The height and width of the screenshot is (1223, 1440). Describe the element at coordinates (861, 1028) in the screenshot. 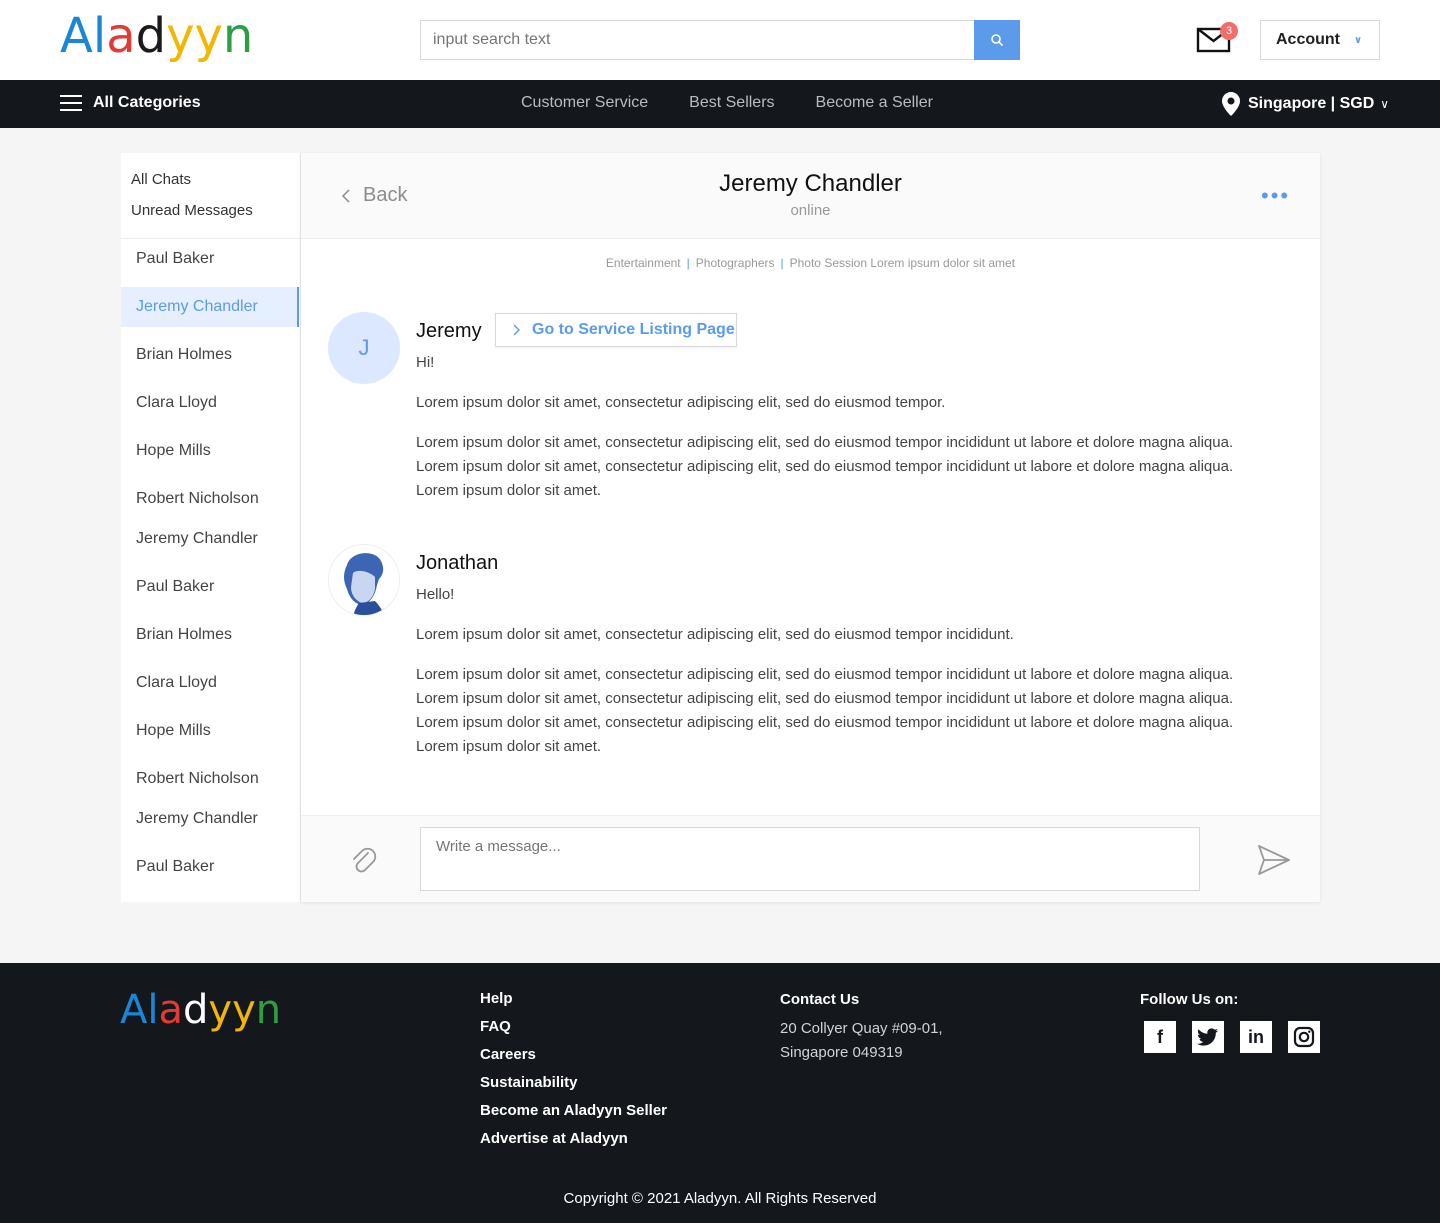

I see `address-line: 20 Collyer Quay #09-01,` at that location.